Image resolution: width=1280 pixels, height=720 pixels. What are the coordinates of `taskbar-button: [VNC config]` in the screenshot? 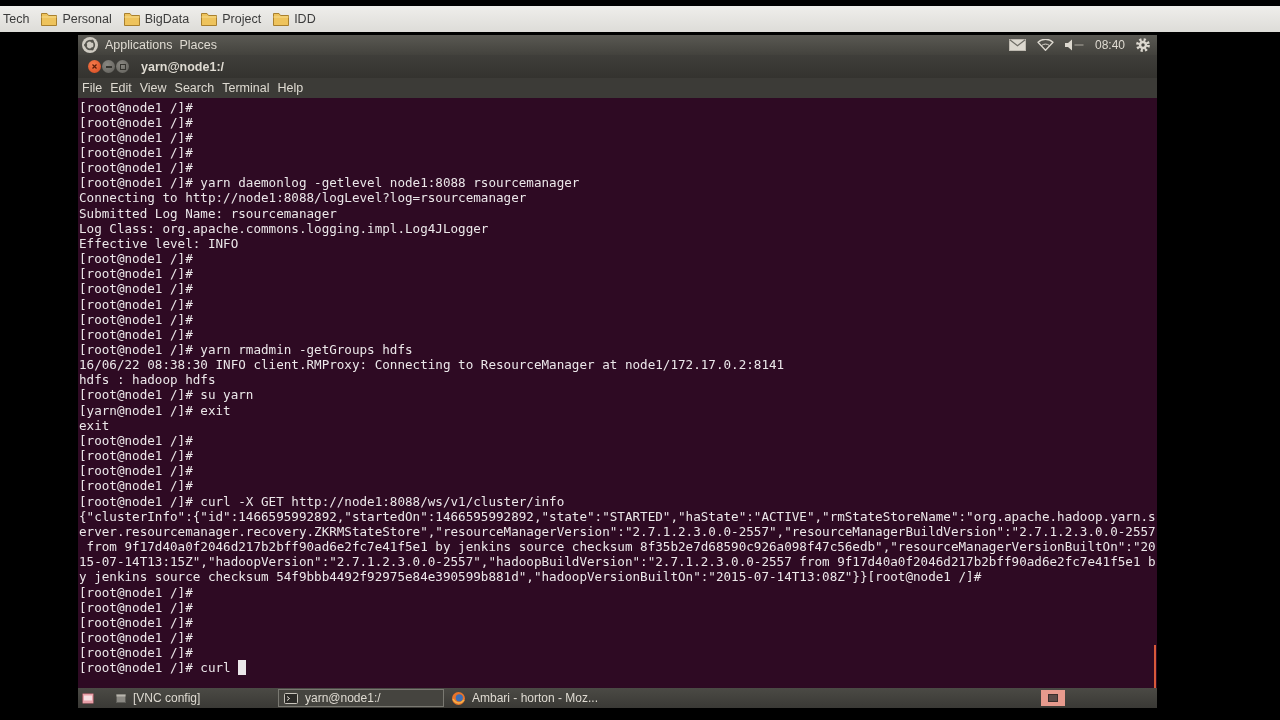 It's located at (193, 698).